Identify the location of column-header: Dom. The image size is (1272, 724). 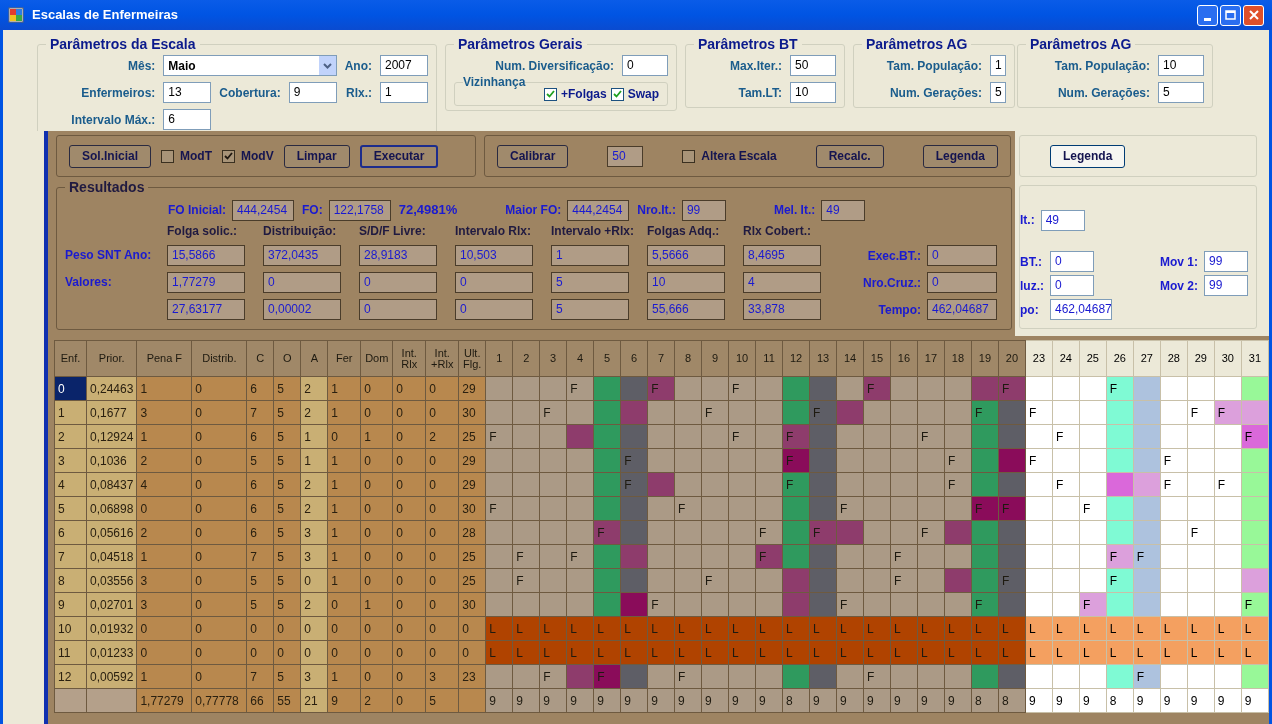
(376, 358).